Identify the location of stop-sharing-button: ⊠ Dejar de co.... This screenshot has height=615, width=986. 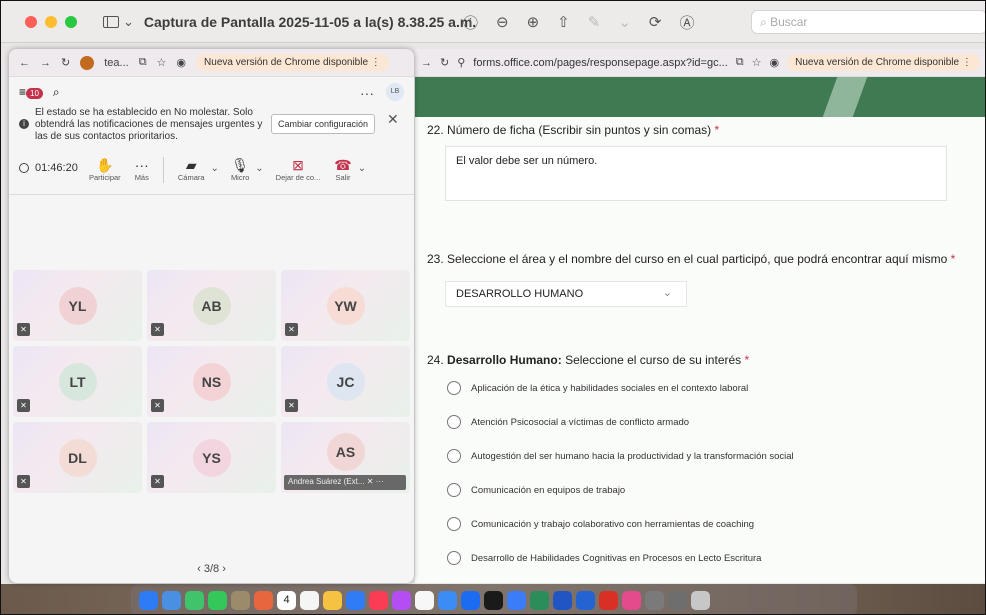
(298, 169).